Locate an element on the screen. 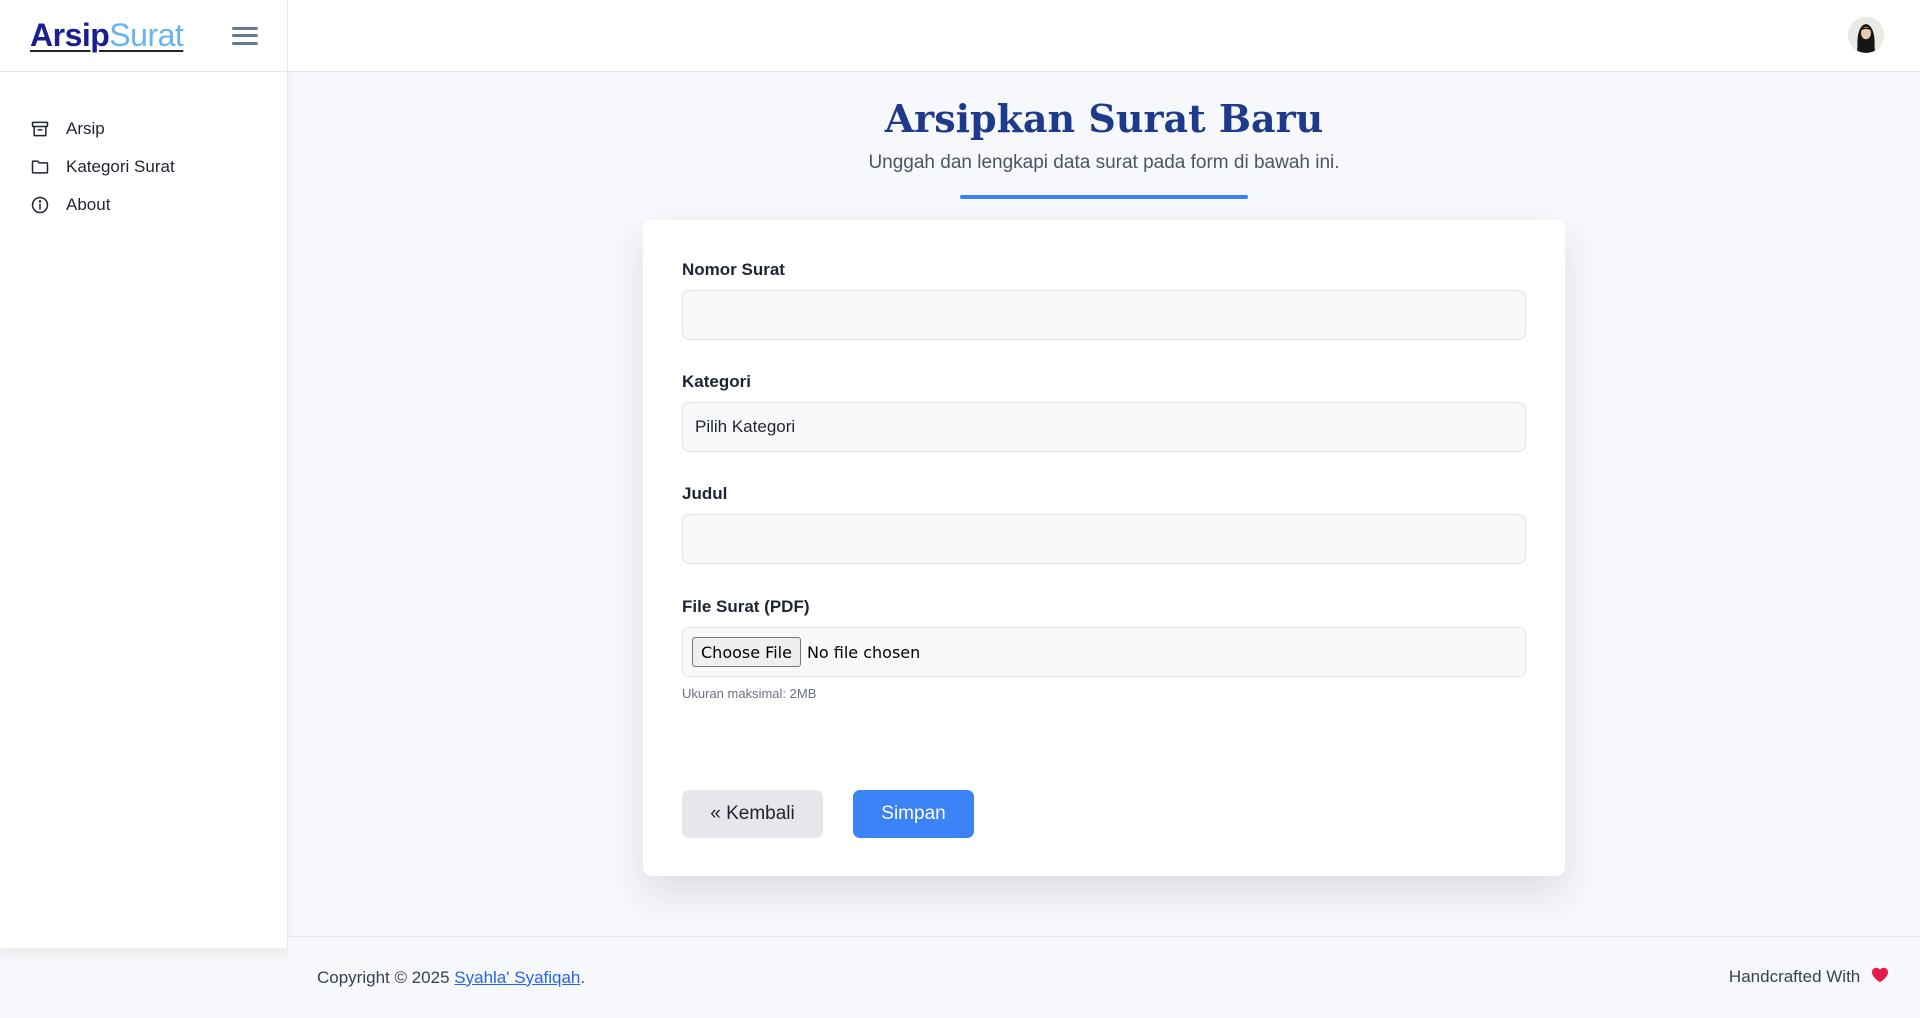  copyright-text: Copyright © 2025 Syahla' Syafiqah. is located at coordinates (451, 978).